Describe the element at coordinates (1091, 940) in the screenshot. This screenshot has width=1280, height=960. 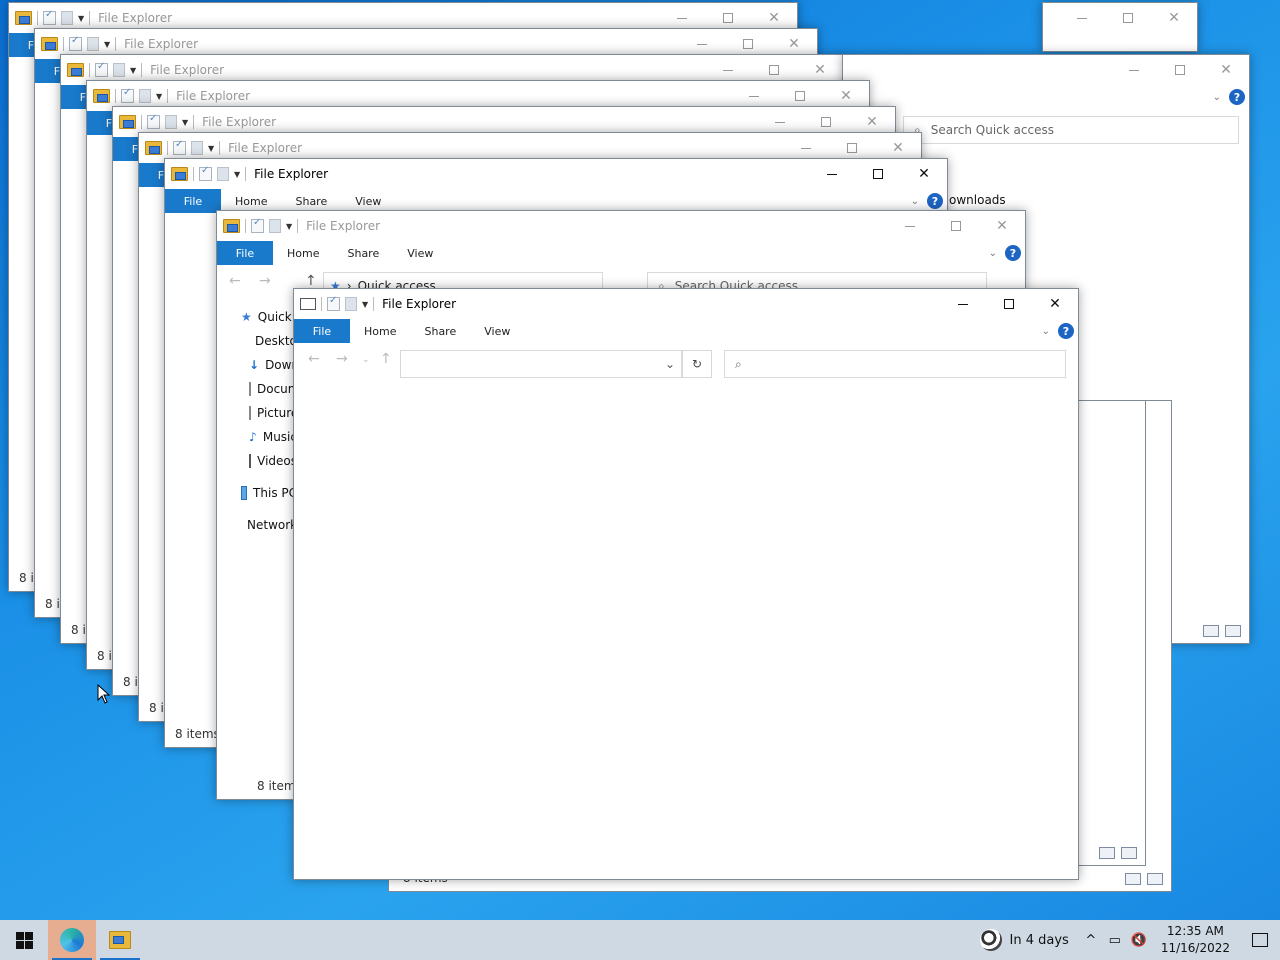
I see `show-hidden-icons-button: ^` at that location.